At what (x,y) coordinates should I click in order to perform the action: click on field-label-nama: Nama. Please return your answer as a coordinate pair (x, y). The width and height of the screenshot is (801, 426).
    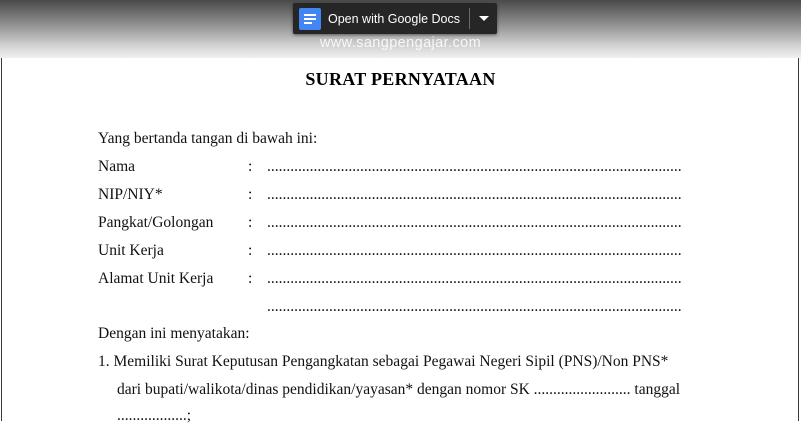
    Looking at the image, I should click on (117, 166).